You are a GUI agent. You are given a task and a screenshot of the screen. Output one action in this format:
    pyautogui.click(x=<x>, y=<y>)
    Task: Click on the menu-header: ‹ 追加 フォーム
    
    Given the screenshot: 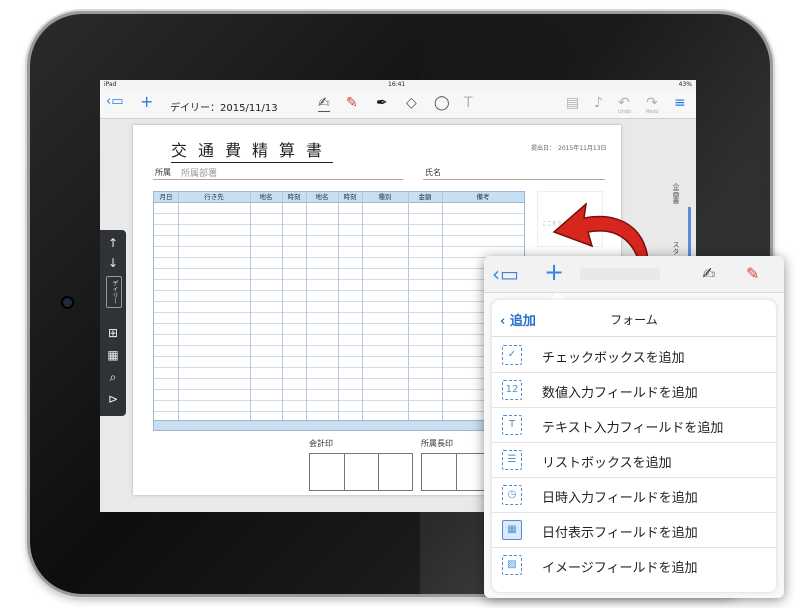 What is the action you would take?
    pyautogui.click(x=634, y=318)
    